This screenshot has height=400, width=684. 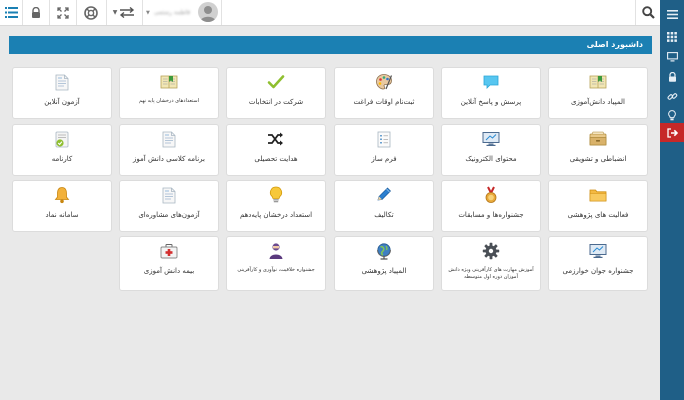 I want to click on report-card-icon, so click(x=62, y=139).